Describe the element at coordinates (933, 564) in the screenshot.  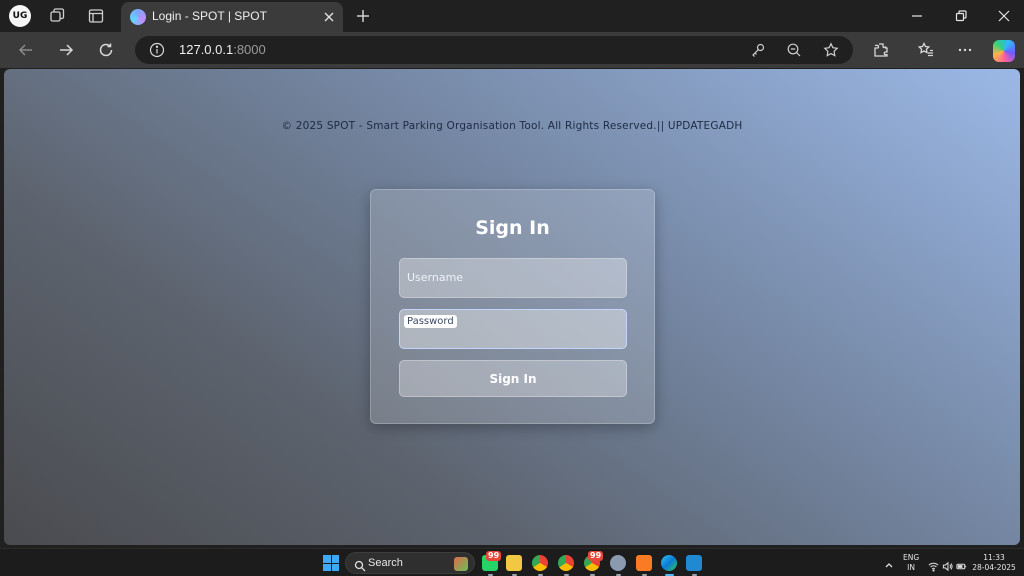
I see `wifi-icon` at that location.